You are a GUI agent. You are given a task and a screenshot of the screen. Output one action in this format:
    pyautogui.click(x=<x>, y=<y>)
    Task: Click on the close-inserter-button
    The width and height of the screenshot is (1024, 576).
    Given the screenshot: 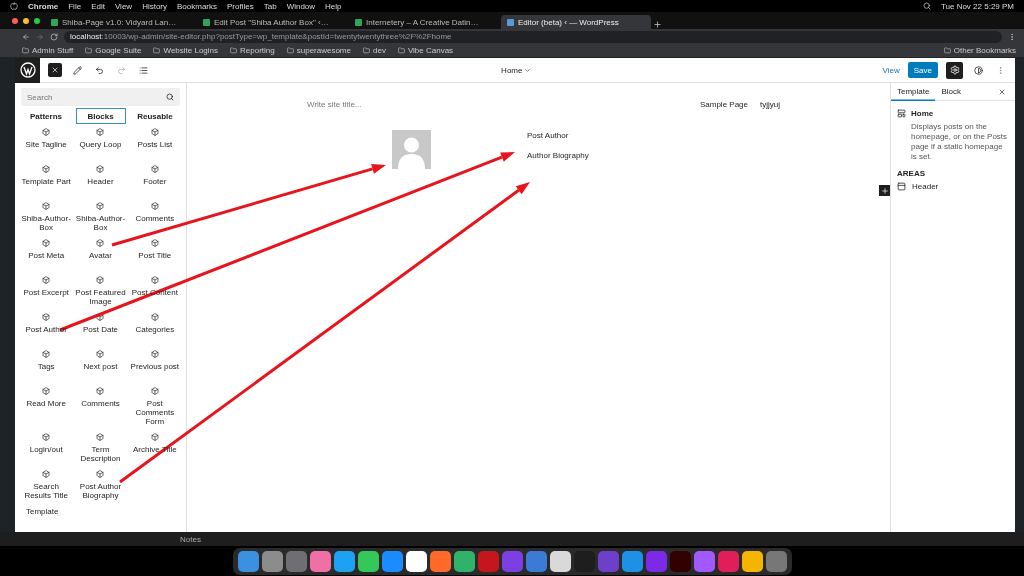 What is the action you would take?
    pyautogui.click(x=55, y=70)
    